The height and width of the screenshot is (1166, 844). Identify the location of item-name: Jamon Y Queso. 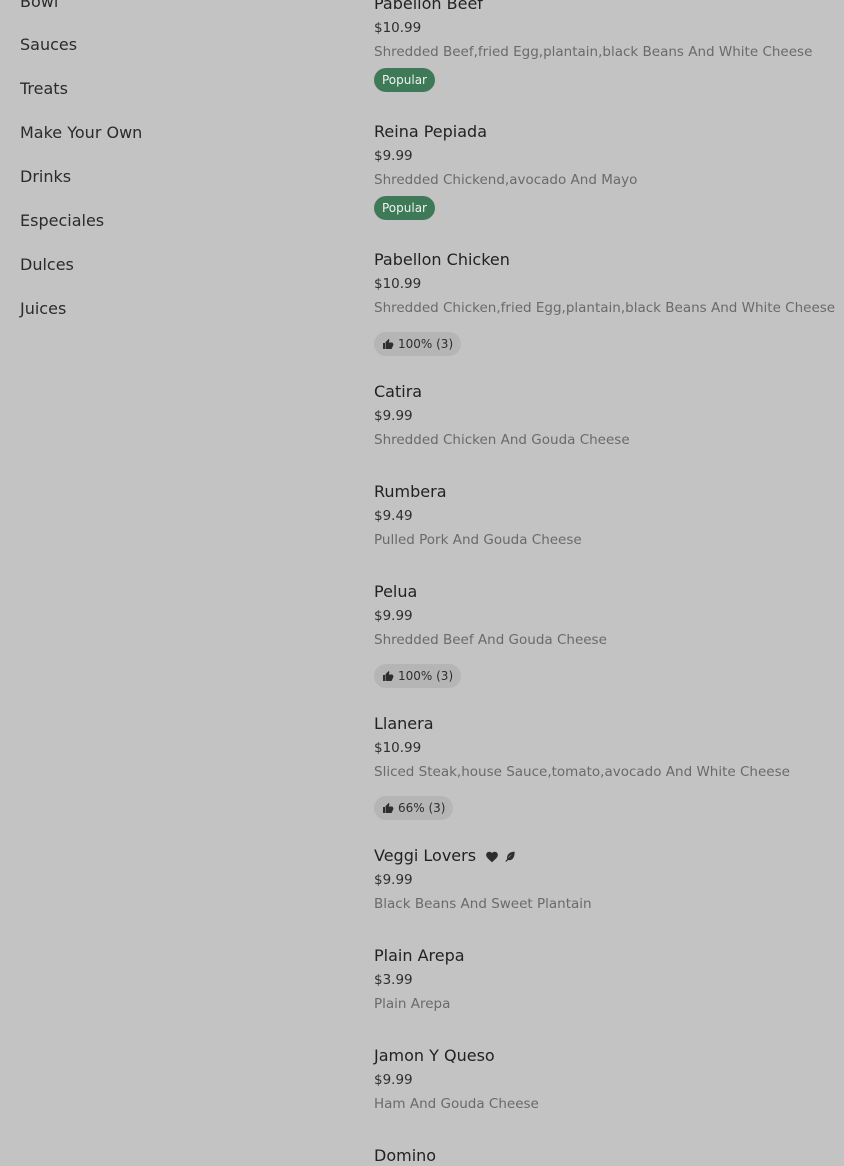
(434, 1055).